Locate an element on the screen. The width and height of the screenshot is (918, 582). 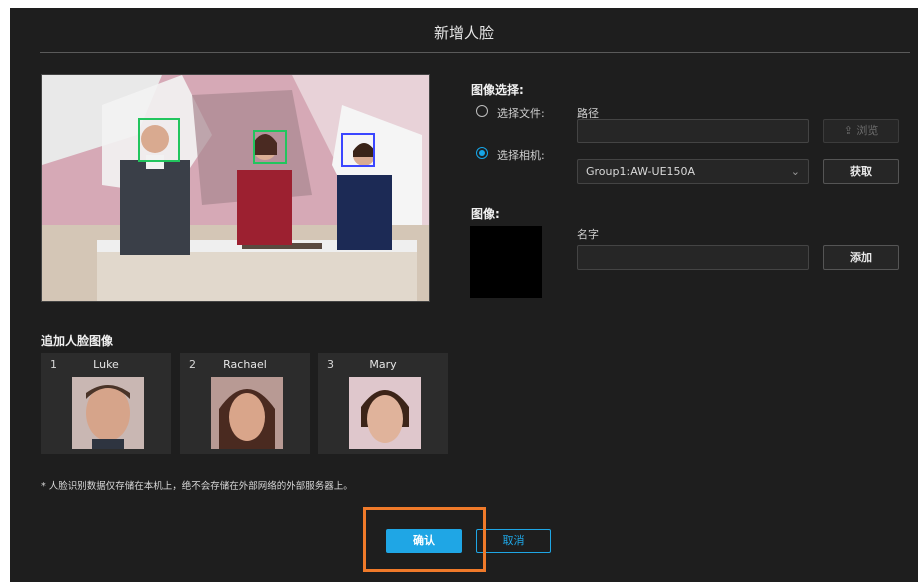
face-card-name: Rachael is located at coordinates (245, 364).